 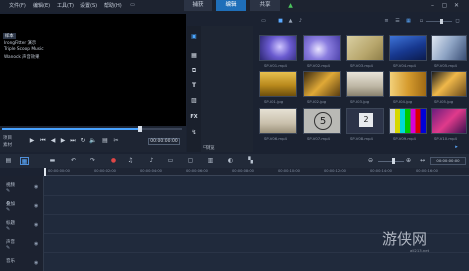 What do you see at coordinates (250, 161) in the screenshot?
I see `split-screen-icon: ▚` at bounding box center [250, 161].